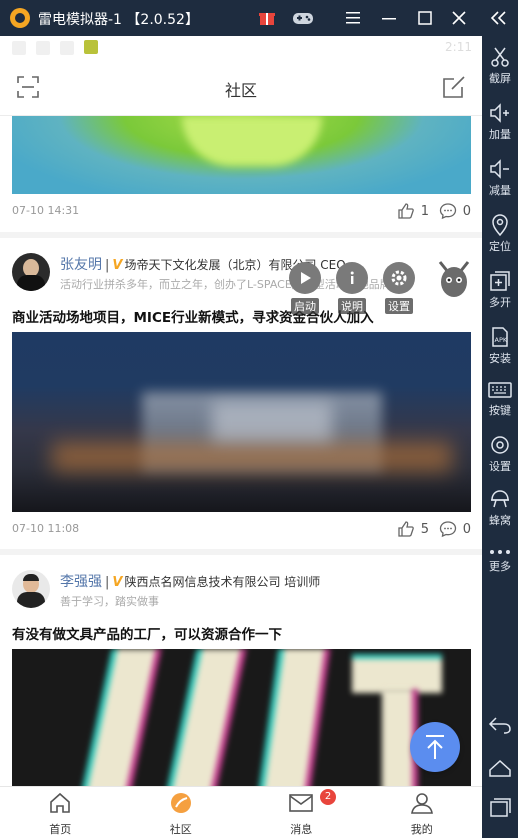 The height and width of the screenshot is (838, 518). I want to click on svg-text: APK, so click(501, 340).